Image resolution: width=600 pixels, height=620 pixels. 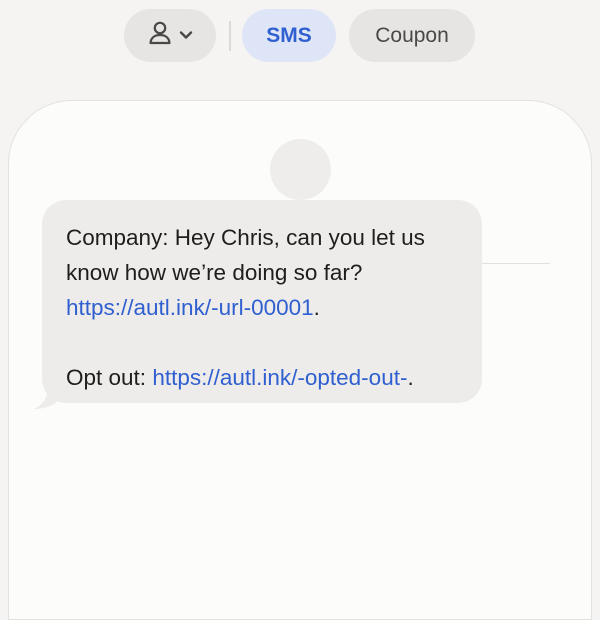 What do you see at coordinates (230, 36) in the screenshot?
I see `toolbar-divider` at bounding box center [230, 36].